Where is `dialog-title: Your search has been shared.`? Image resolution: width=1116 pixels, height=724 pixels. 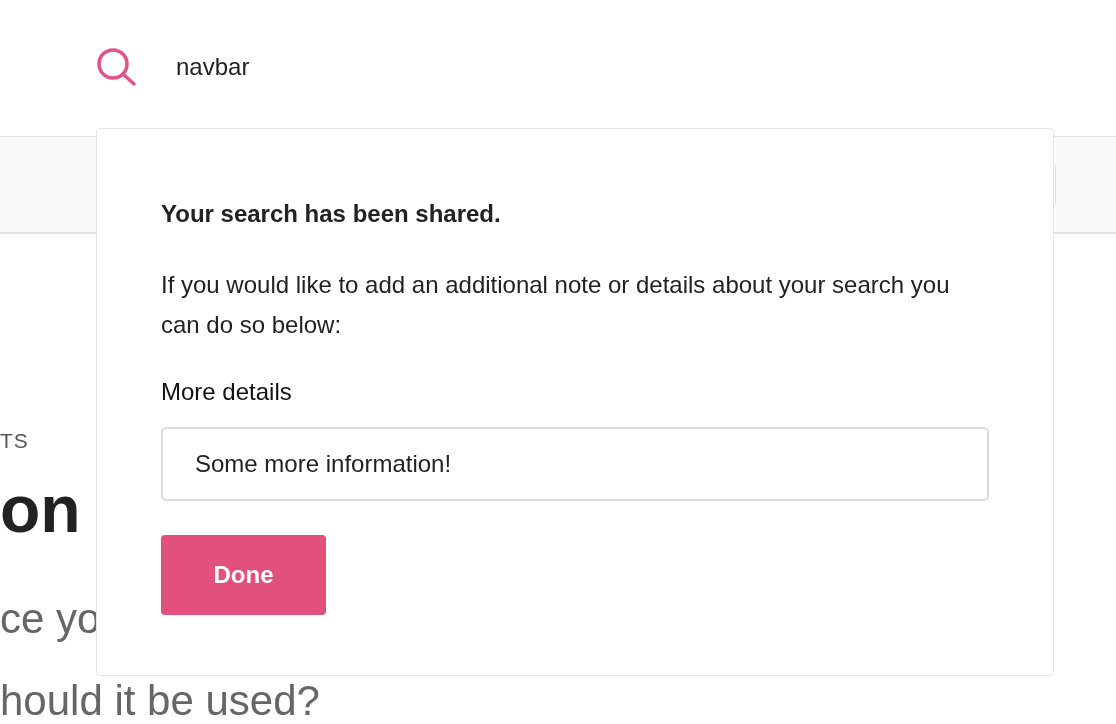
dialog-title: Your search has been shared. is located at coordinates (331, 214).